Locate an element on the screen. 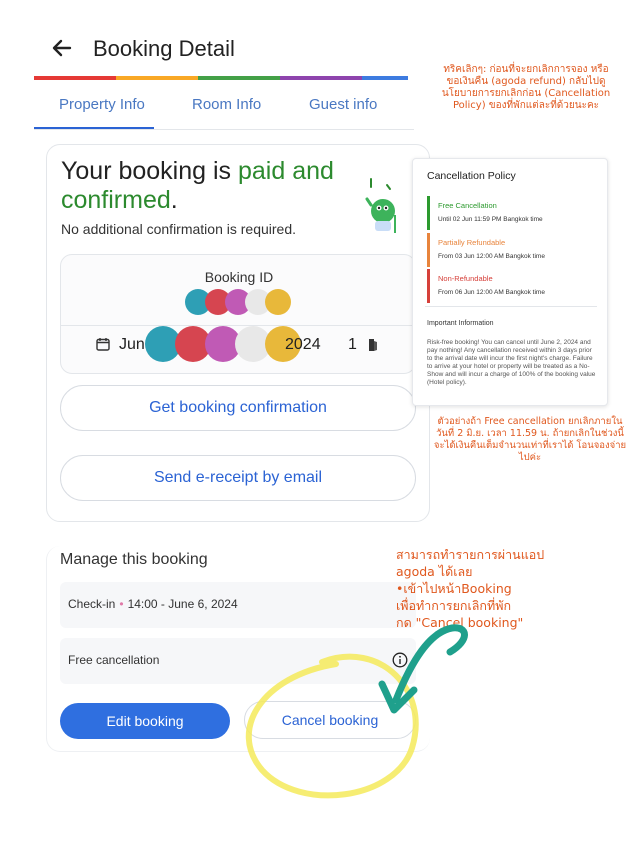  free-cancellation-row: Free cancellation is located at coordinates (238, 661).